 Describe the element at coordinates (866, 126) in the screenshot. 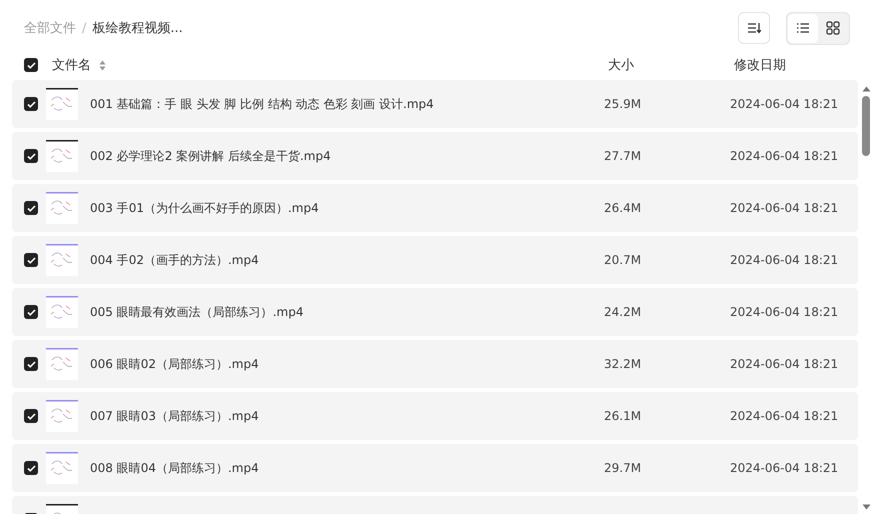

I see `scrollbar-thumb` at that location.